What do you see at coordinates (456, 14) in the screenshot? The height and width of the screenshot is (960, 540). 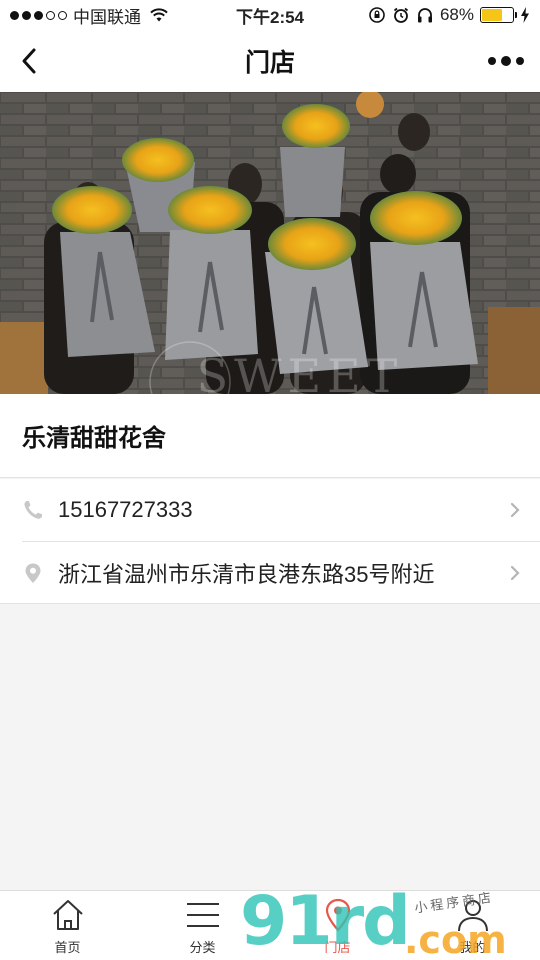 I see `battery-percent: 68%` at bounding box center [456, 14].